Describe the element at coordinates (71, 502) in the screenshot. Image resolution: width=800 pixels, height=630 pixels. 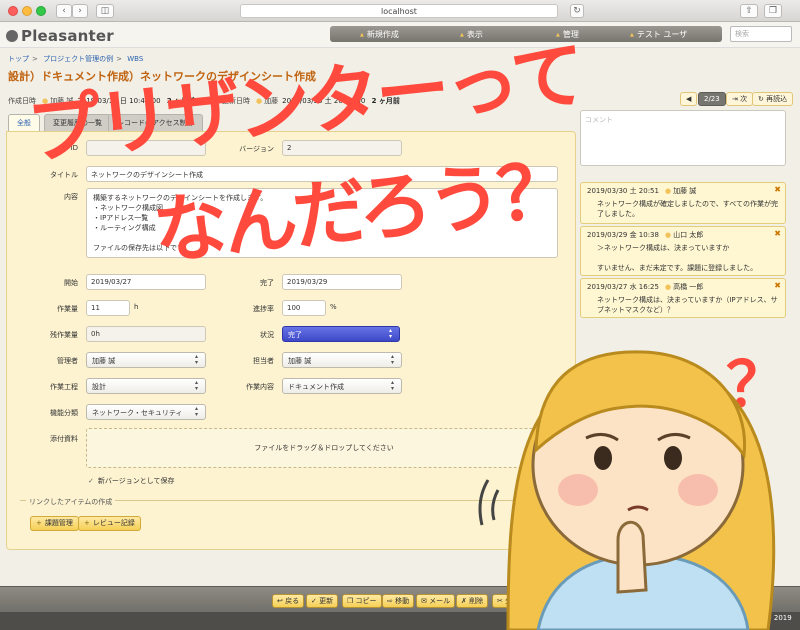
I see `linked-items-title: リンクしたアイテムの作成` at that location.